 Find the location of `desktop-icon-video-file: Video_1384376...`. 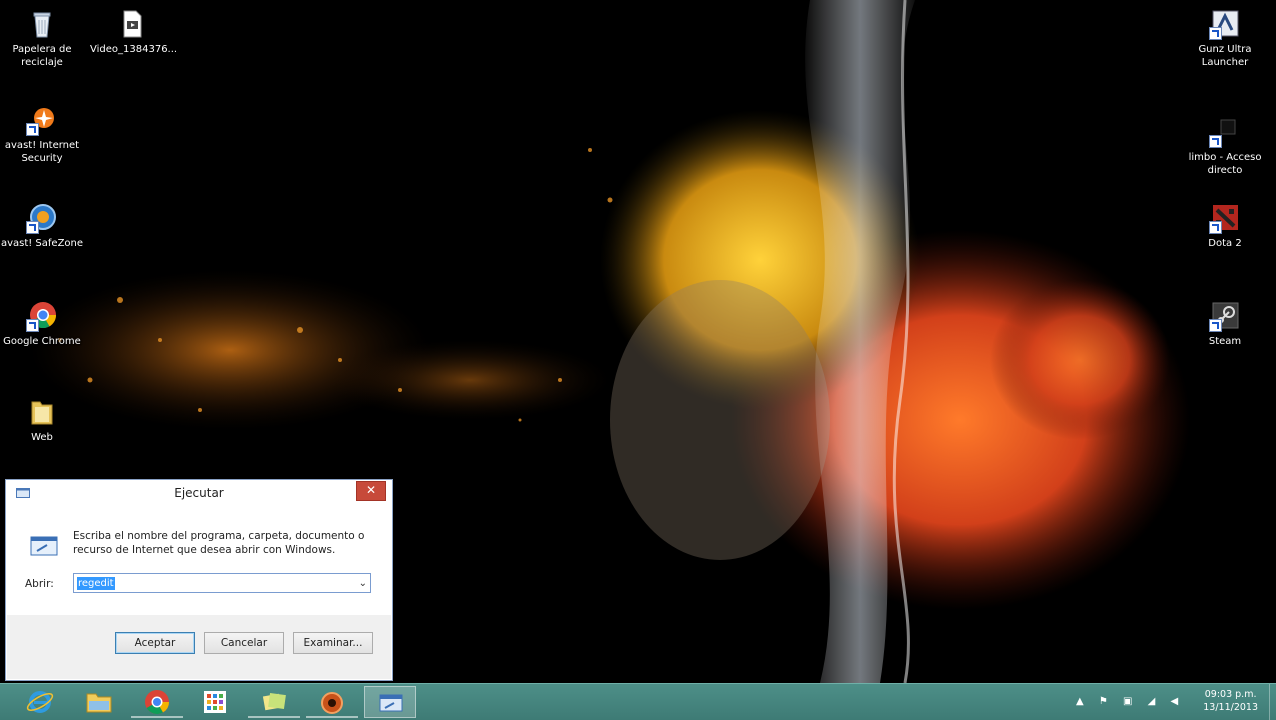

desktop-icon-video-file: Video_1384376... is located at coordinates (134, 32).